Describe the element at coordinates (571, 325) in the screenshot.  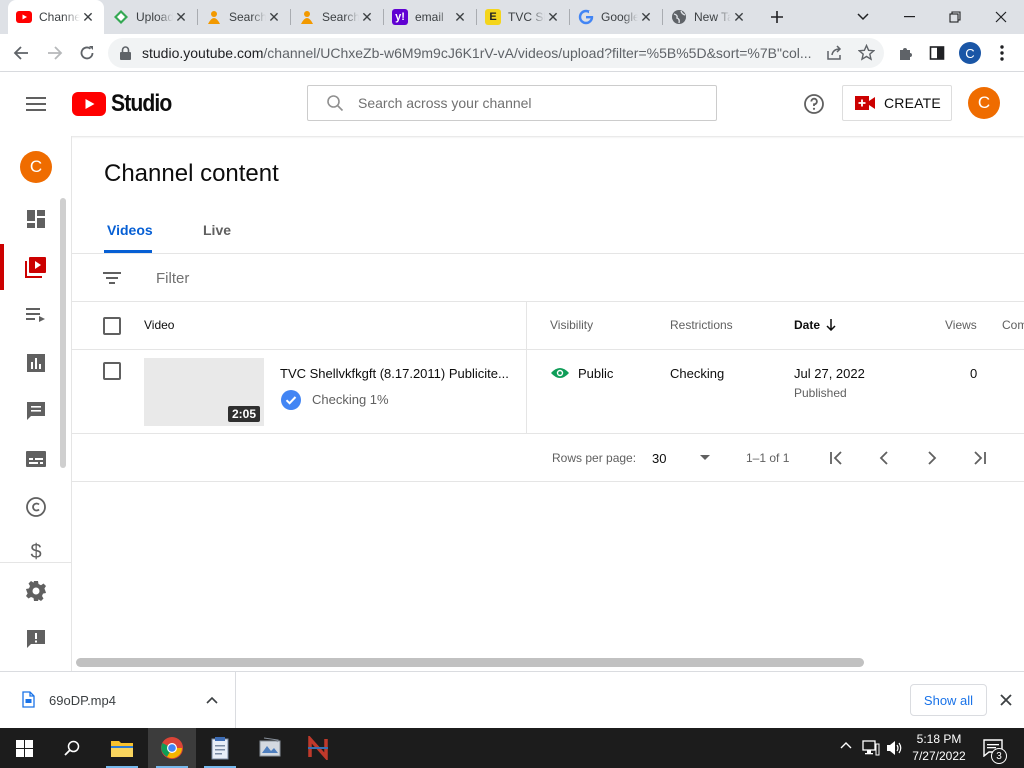
I see `column-header-visibility: Visibility` at that location.